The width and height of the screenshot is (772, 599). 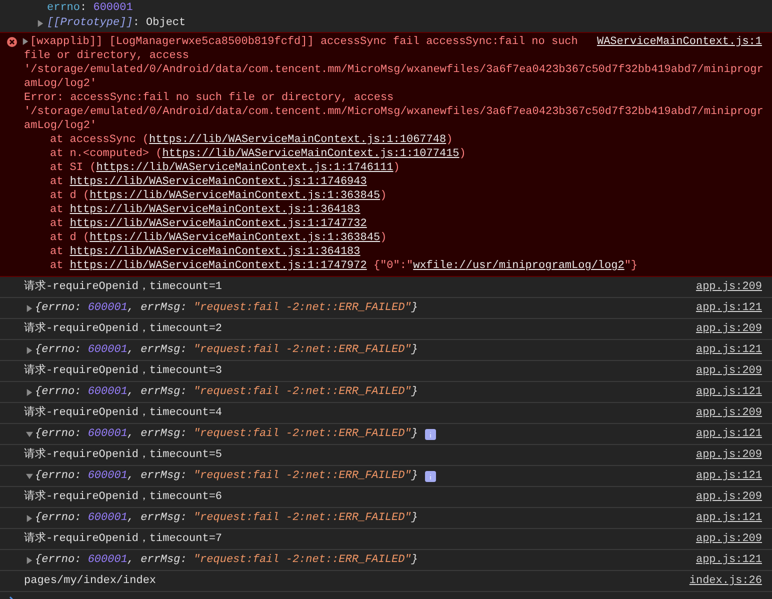 What do you see at coordinates (218, 182) in the screenshot?
I see `stack-link: https://lib/WAServiceMainContext.js:1:1746943` at bounding box center [218, 182].